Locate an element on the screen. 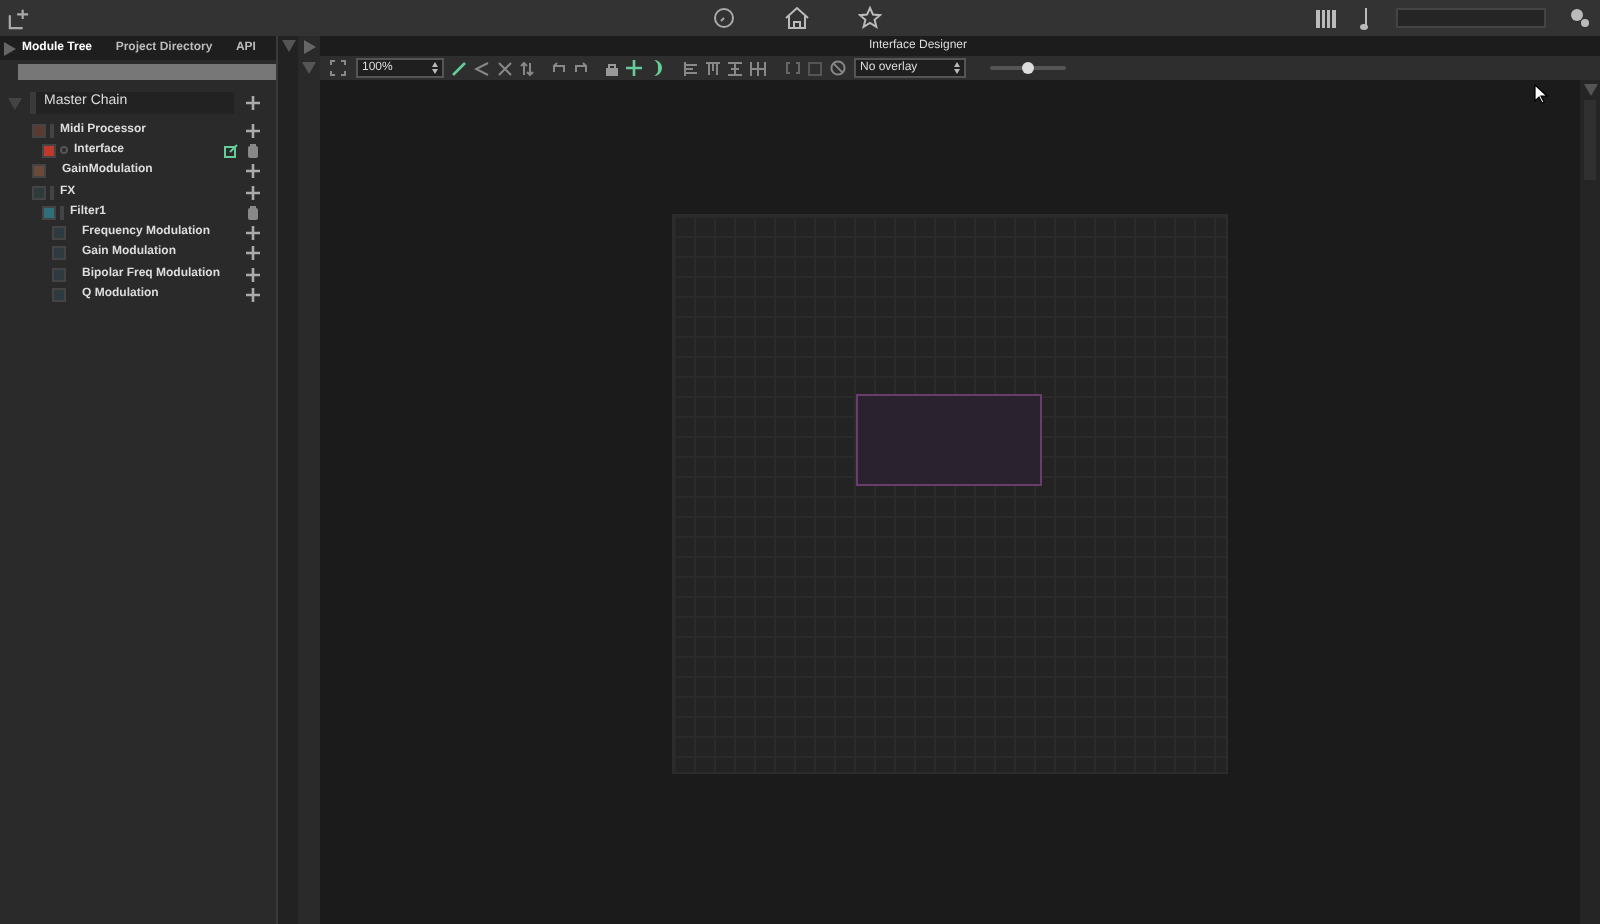  note-icon is located at coordinates (1366, 18).